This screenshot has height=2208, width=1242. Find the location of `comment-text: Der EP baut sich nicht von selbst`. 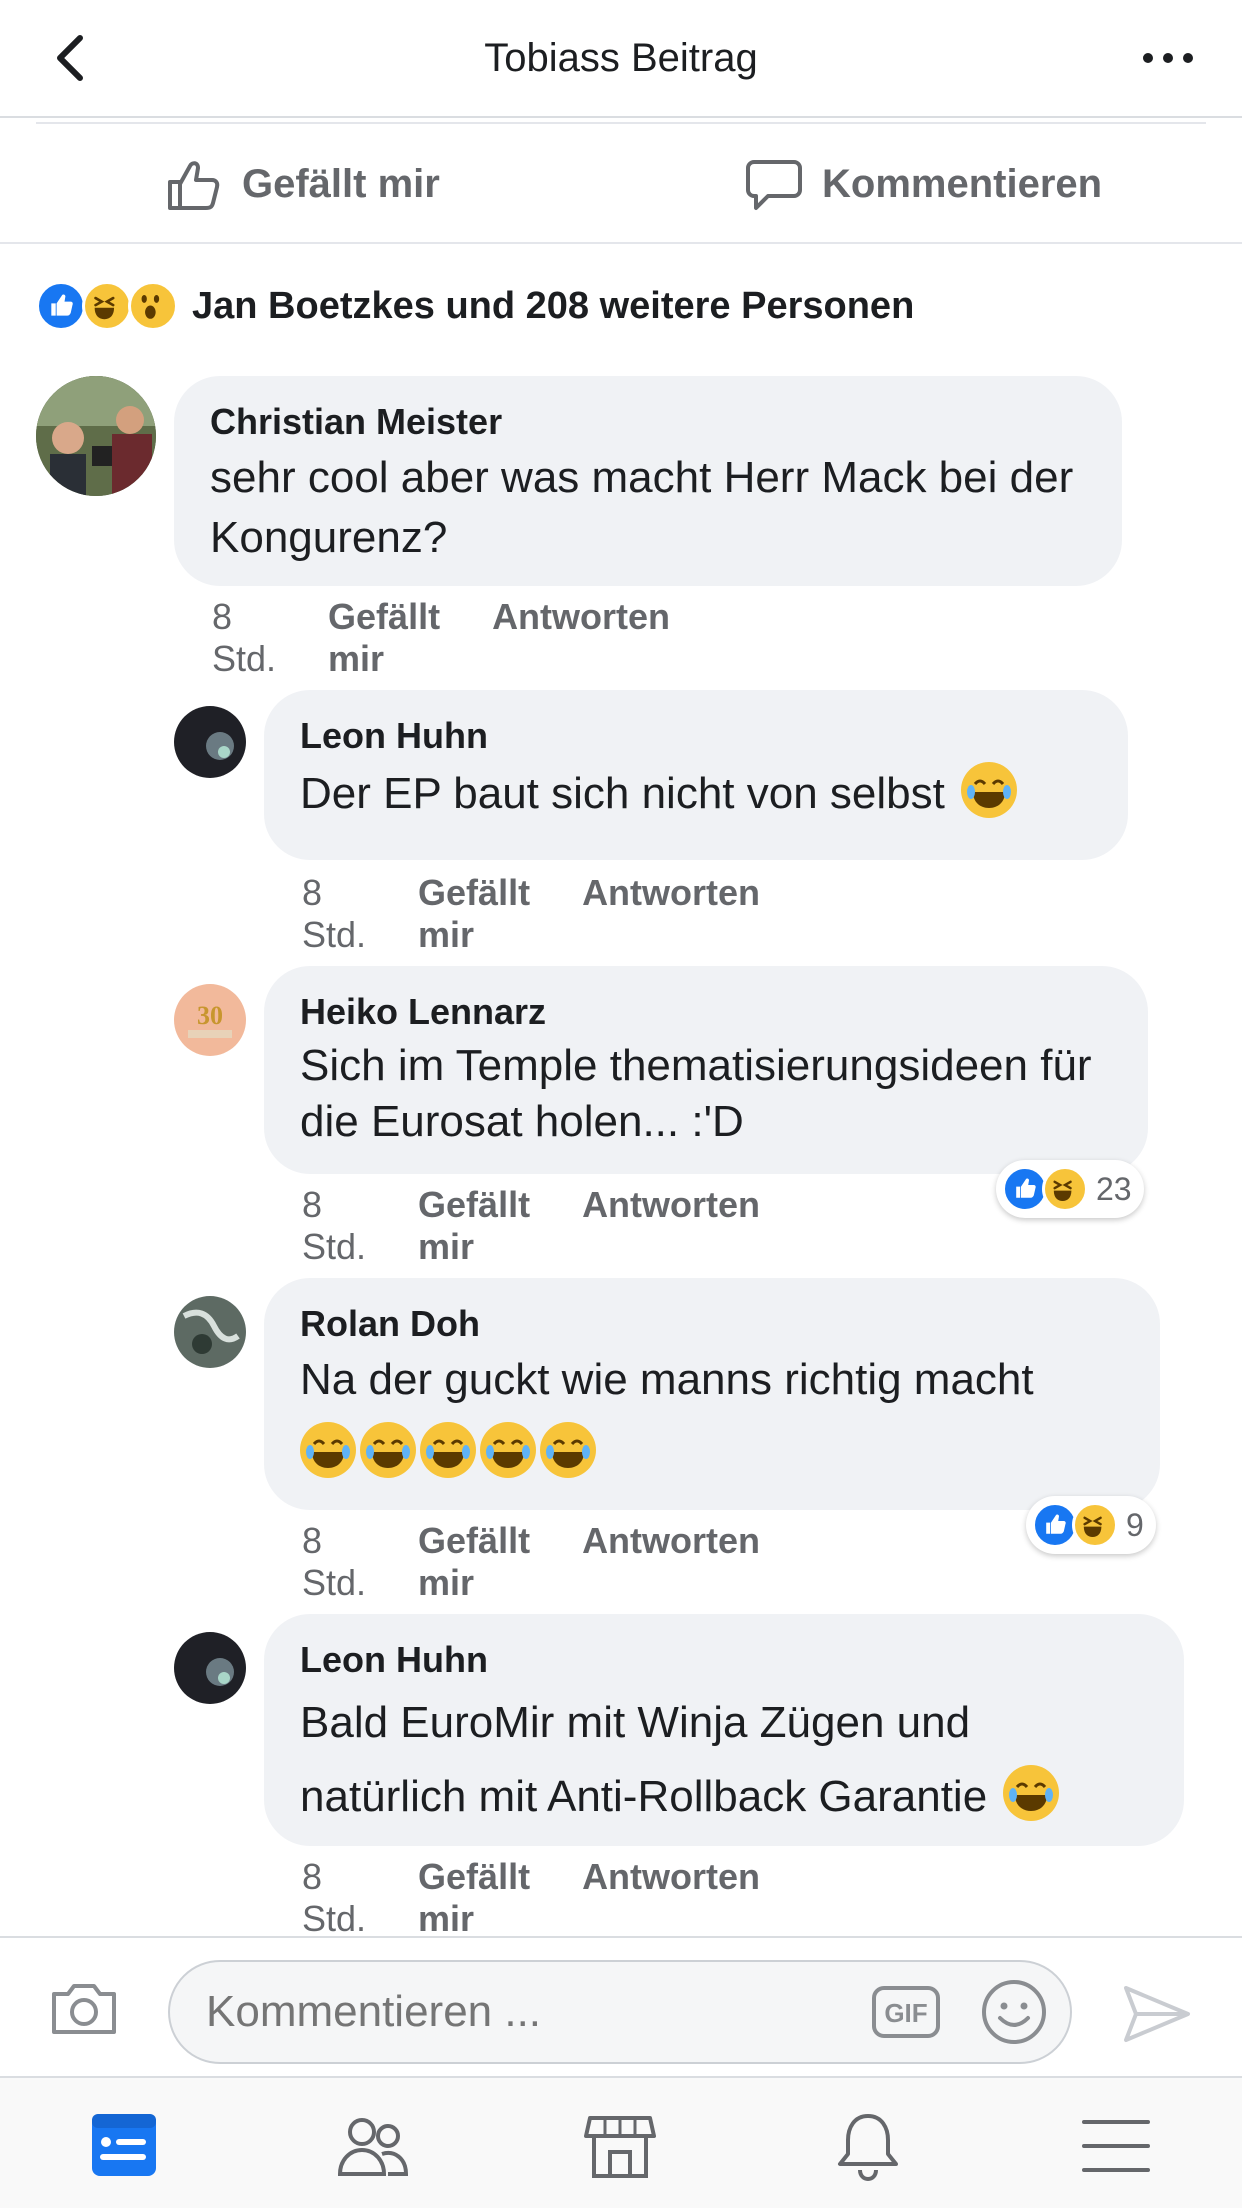

comment-text: Der EP baut sich nicht von selbst is located at coordinates (622, 793).